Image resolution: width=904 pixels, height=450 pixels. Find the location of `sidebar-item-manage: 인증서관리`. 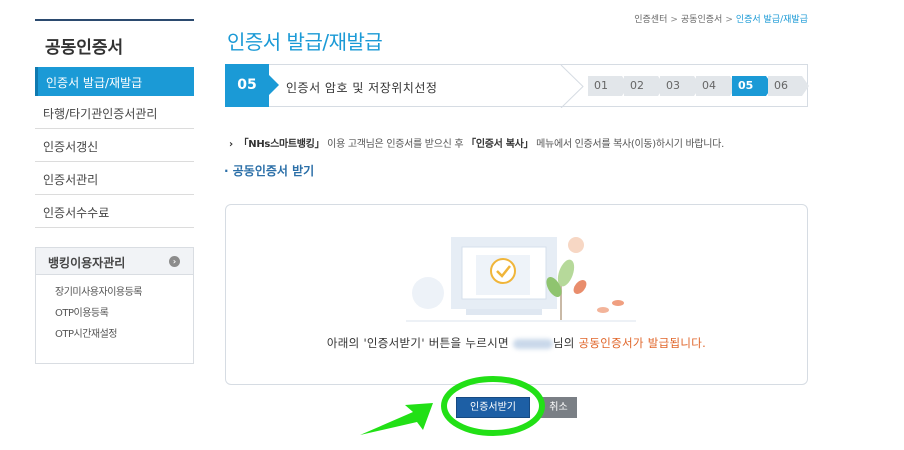

sidebar-item-manage: 인증서관리 is located at coordinates (114, 178).